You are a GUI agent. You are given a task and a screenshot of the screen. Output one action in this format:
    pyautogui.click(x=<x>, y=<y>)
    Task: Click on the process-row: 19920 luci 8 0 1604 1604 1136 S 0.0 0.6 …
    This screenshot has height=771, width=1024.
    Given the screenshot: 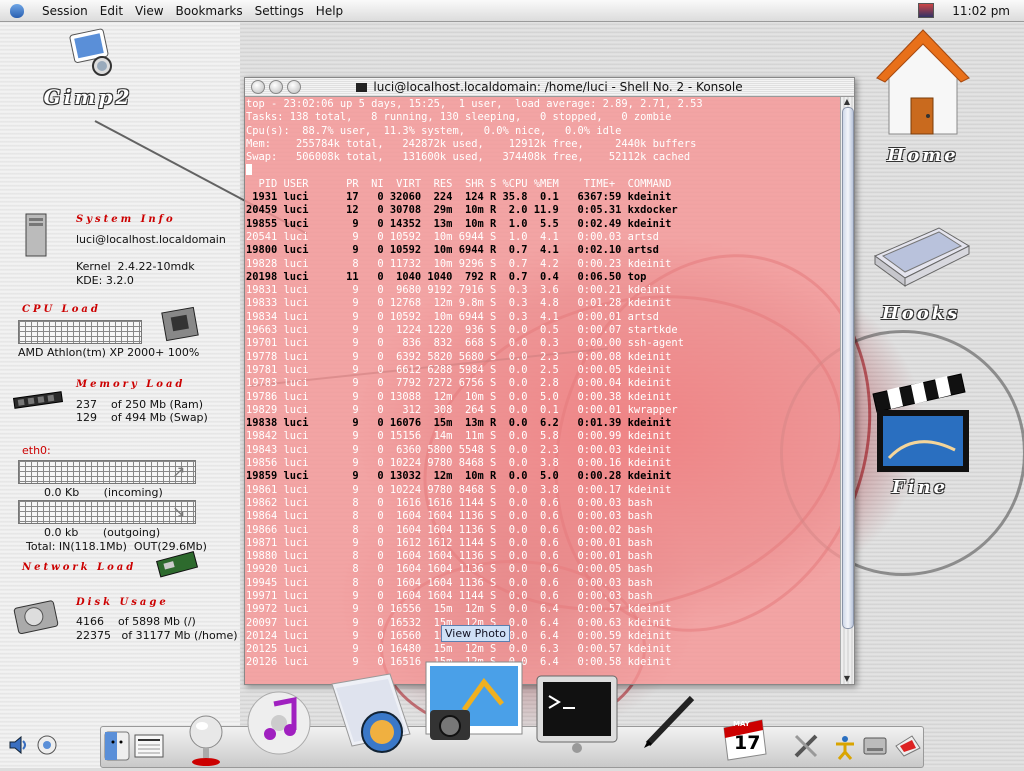 What is the action you would take?
    pyautogui.click(x=449, y=569)
    